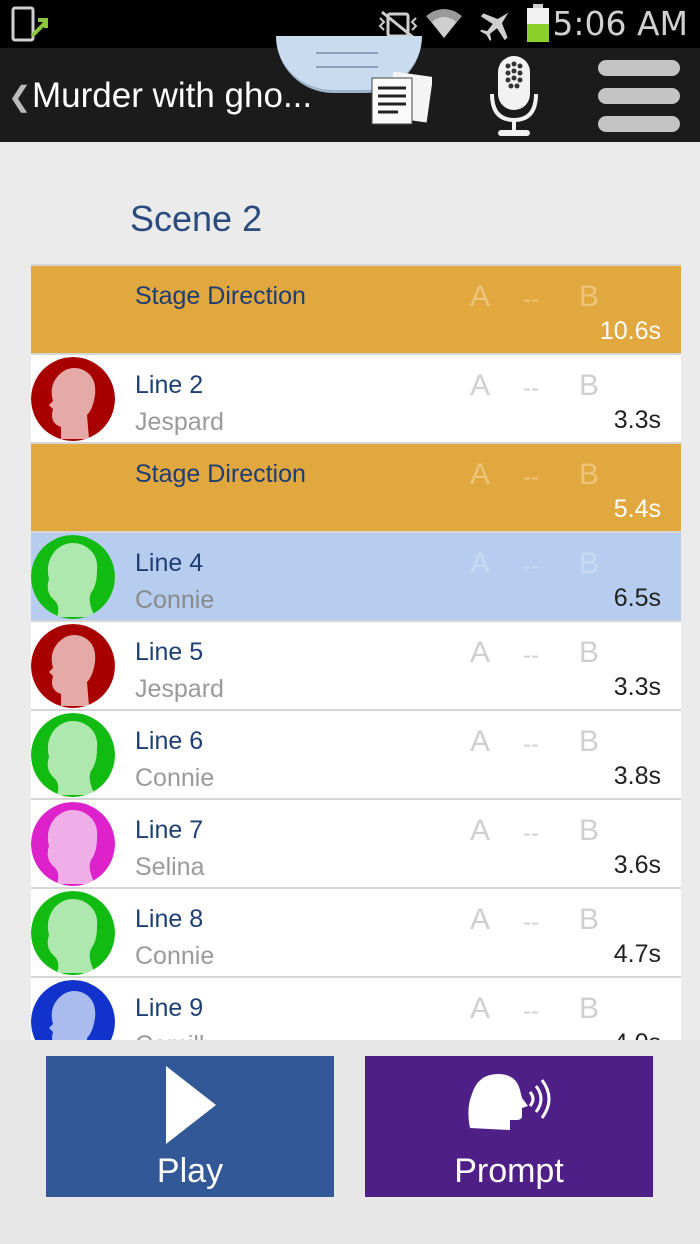 Image resolution: width=700 pixels, height=1244 pixels. What do you see at coordinates (637, 776) in the screenshot?
I see `line-duration: 3.8s` at bounding box center [637, 776].